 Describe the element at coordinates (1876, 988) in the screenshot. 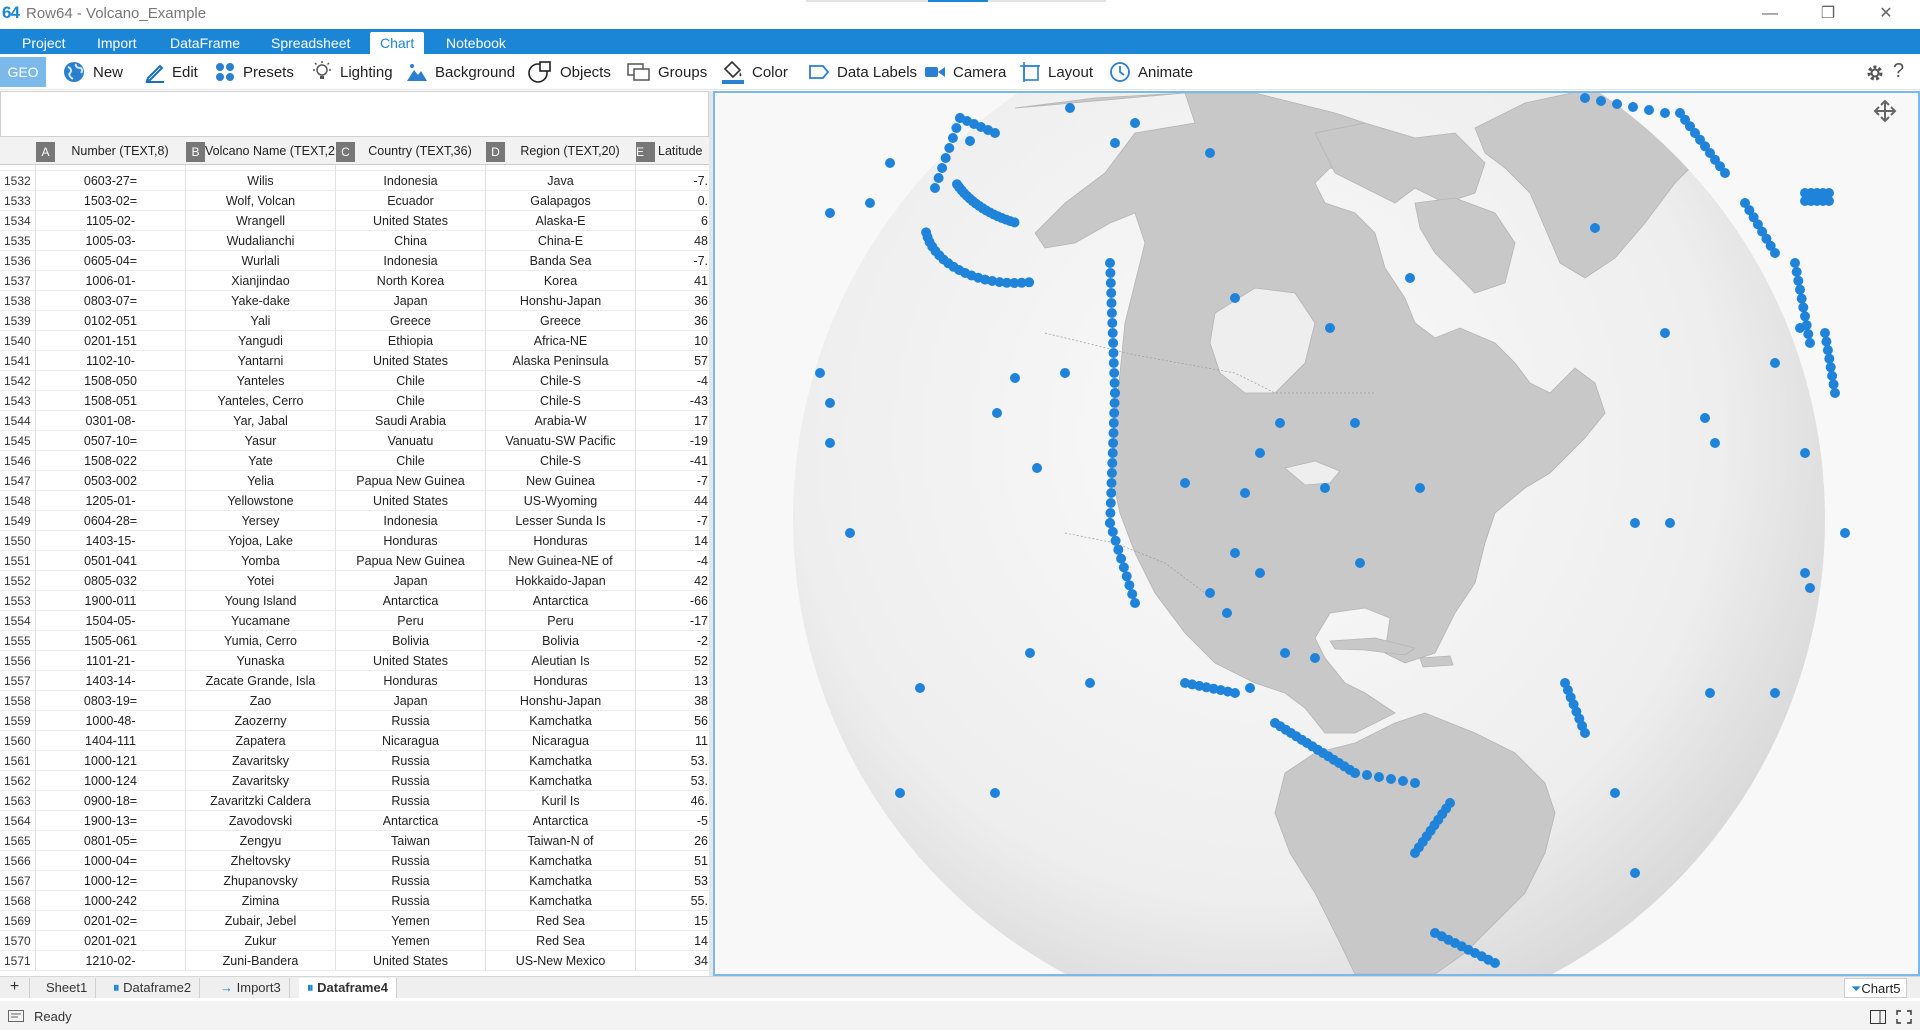

I see `chart5-tab: ⏷Chart5` at that location.